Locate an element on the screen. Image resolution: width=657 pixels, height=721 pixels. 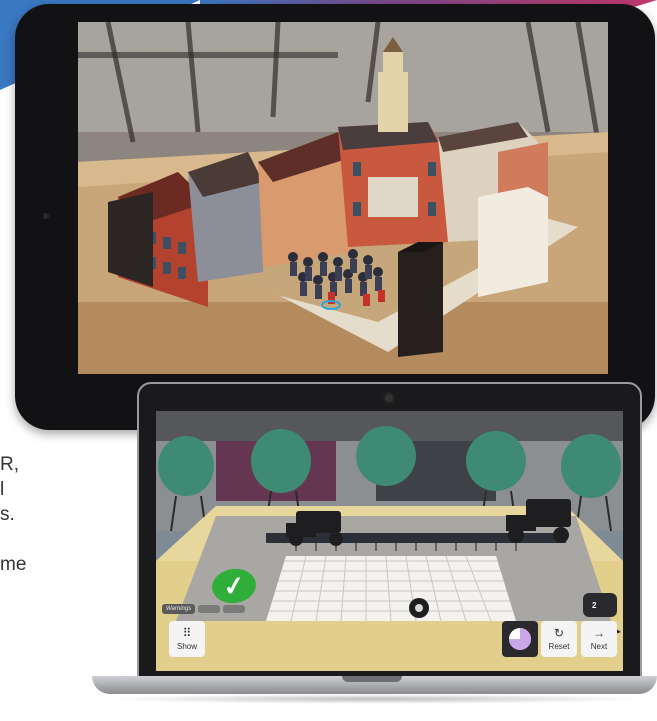
reset-icon: ↻ is located at coordinates (559, 633).